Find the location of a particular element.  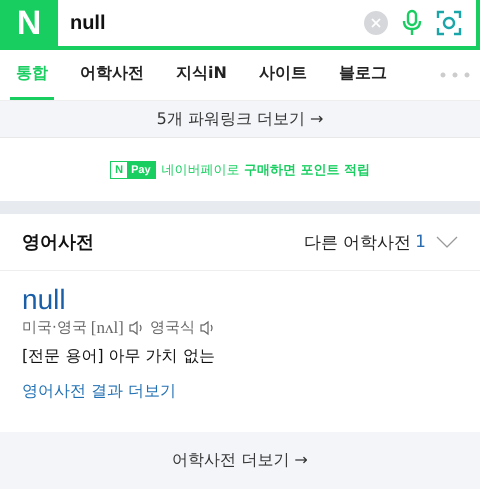

search-input: null is located at coordinates (211, 23).